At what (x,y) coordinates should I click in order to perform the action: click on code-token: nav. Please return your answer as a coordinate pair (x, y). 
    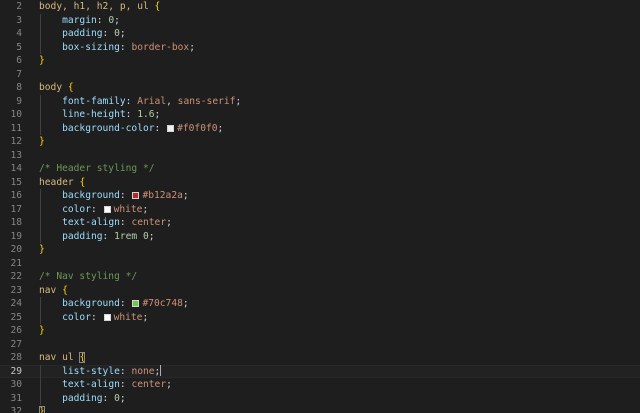
    Looking at the image, I should click on (51, 290).